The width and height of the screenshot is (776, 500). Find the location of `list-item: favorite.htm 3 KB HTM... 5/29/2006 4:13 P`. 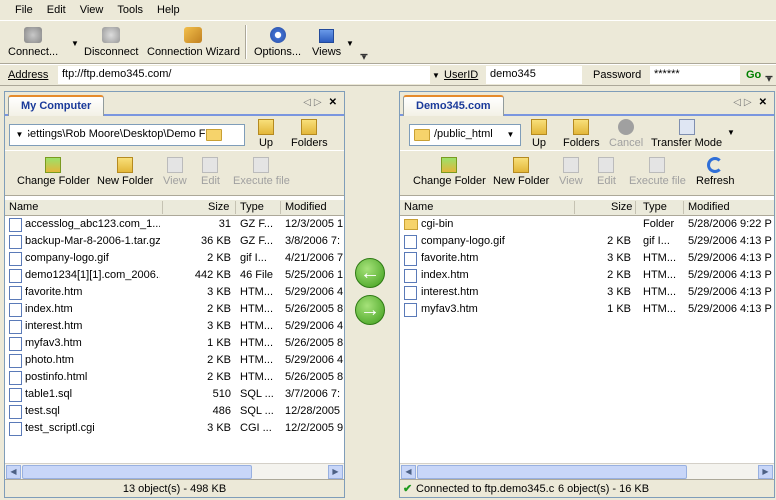

list-item: favorite.htm 3 KB HTM... 5/29/2006 4:13 P is located at coordinates (587, 258).